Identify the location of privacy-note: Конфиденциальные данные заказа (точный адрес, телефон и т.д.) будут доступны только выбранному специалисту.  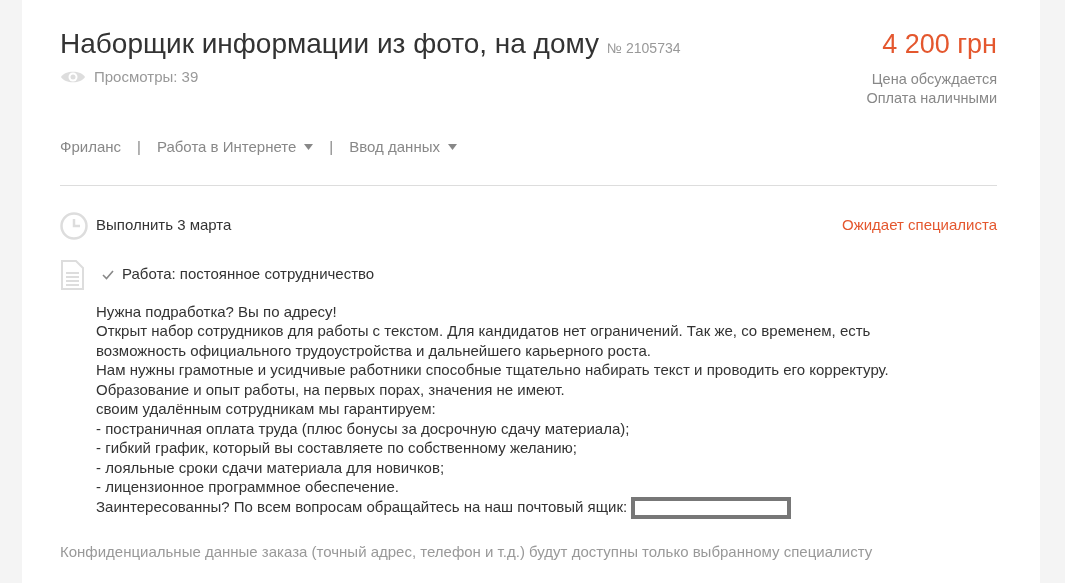
(467, 551).